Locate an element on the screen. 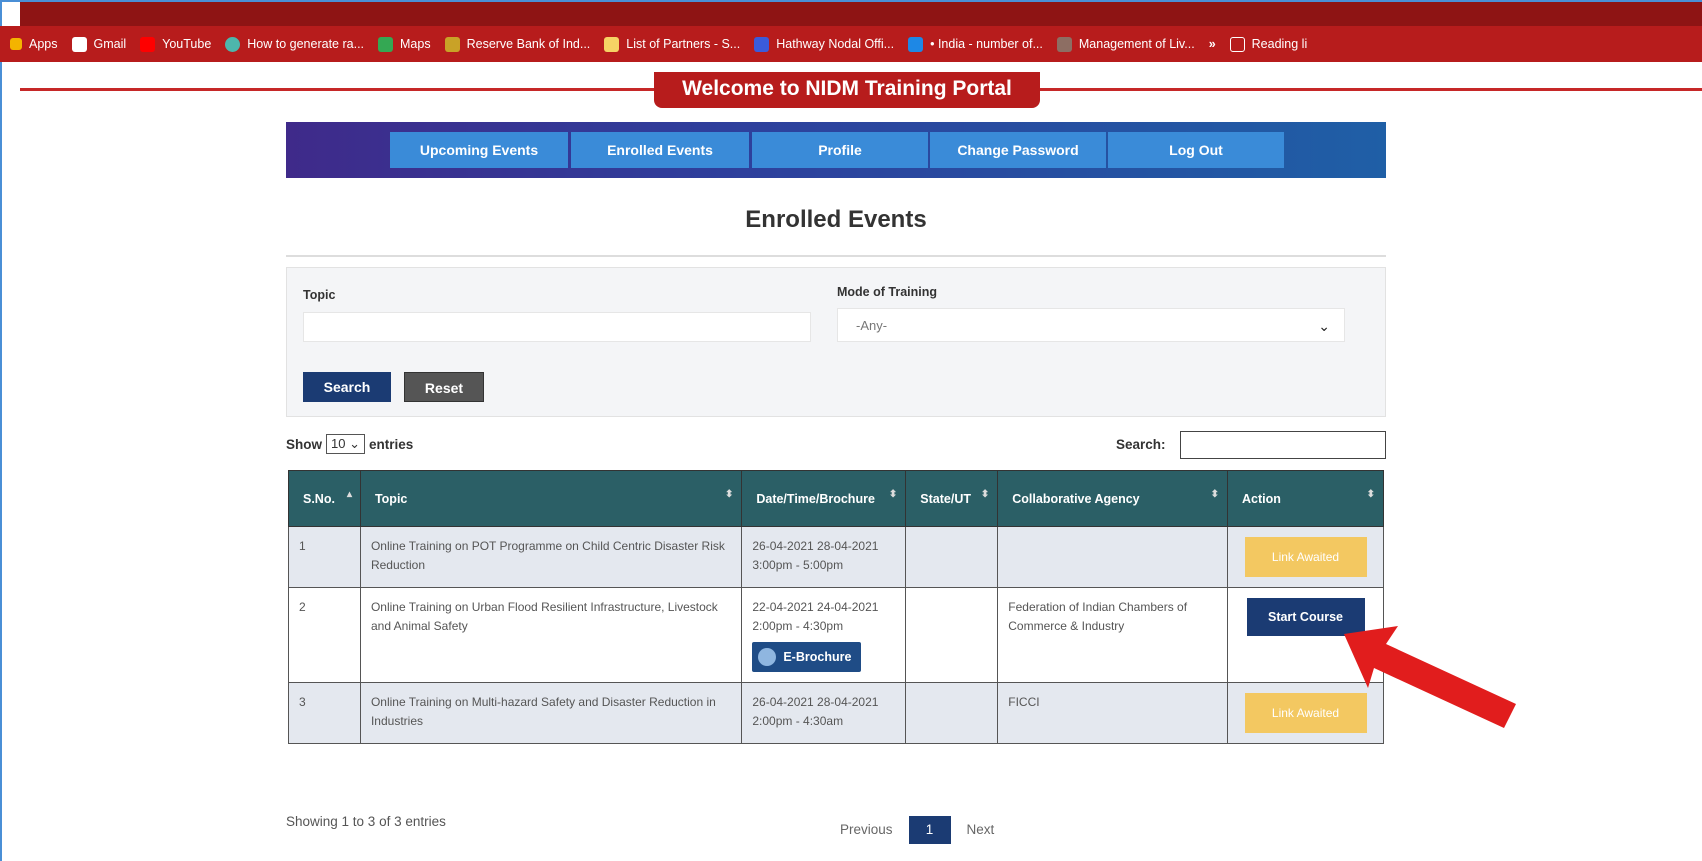  welcome-banner: Welcome to NIDM Training Portal is located at coordinates (847, 90).